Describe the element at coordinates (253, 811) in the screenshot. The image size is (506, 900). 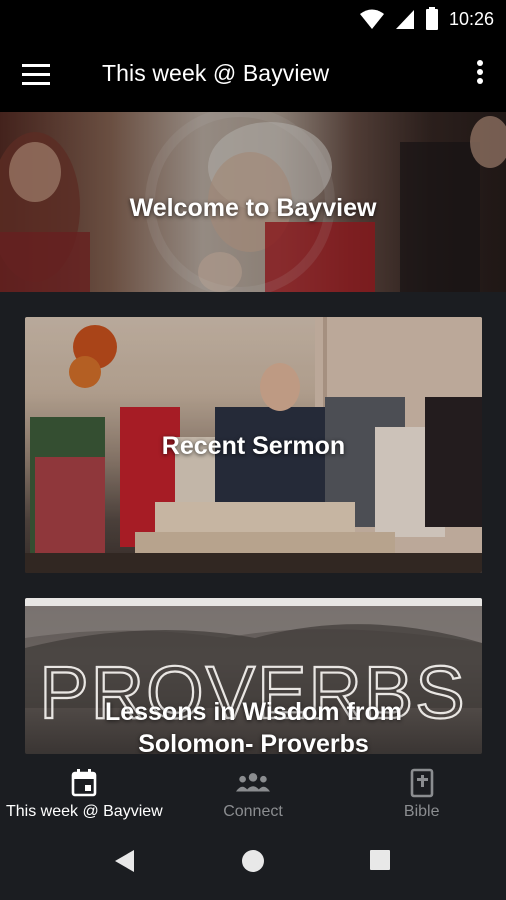
I see `nav-label-connect: Connect` at that location.